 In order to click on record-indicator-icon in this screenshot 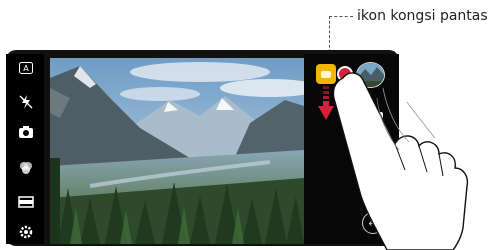, I will do `click(345, 74)`.